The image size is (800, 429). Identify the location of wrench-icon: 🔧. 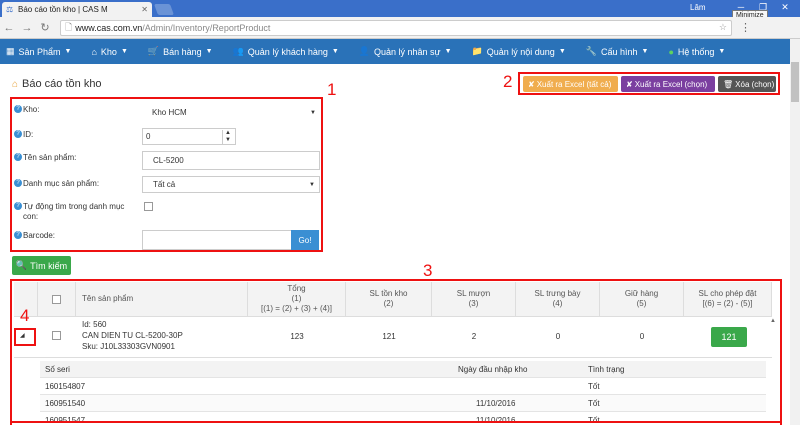
(591, 51).